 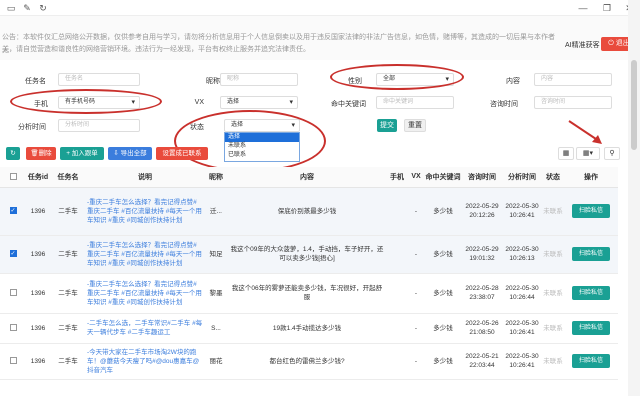 I want to click on keyword-input: 命中关键词, so click(x=415, y=102).